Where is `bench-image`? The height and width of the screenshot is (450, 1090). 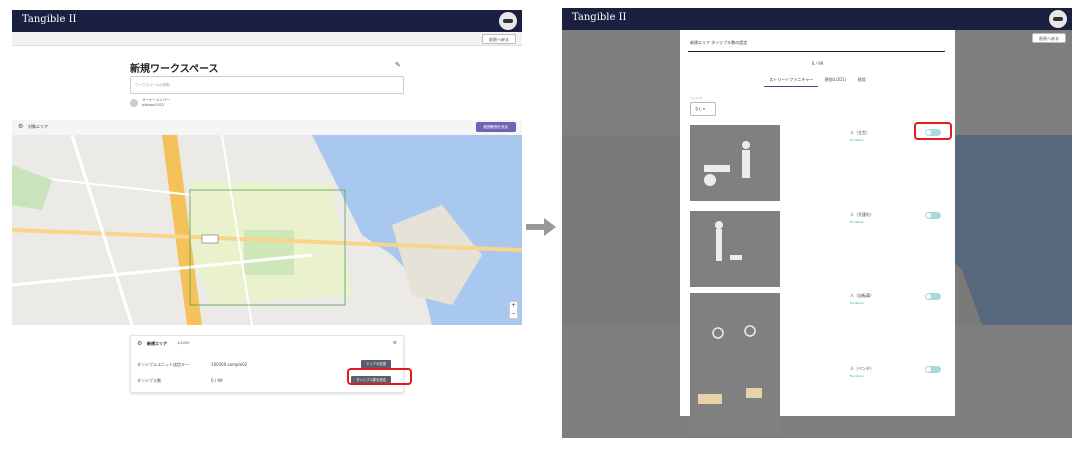
bench-image is located at coordinates (730, 396).